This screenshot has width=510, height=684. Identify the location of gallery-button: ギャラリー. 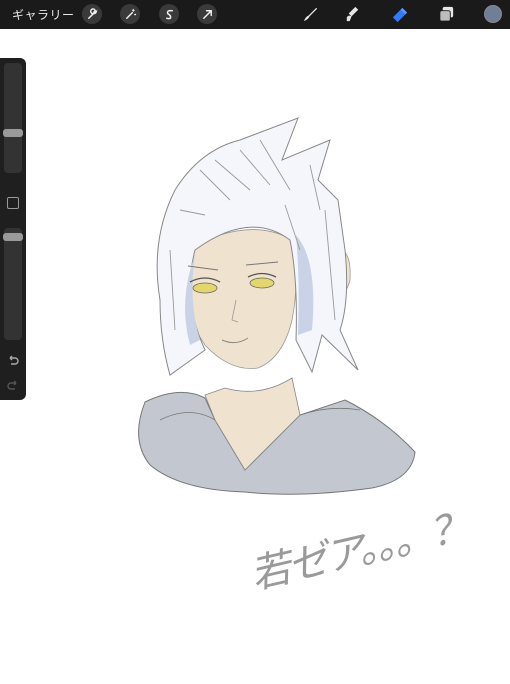
(43, 14).